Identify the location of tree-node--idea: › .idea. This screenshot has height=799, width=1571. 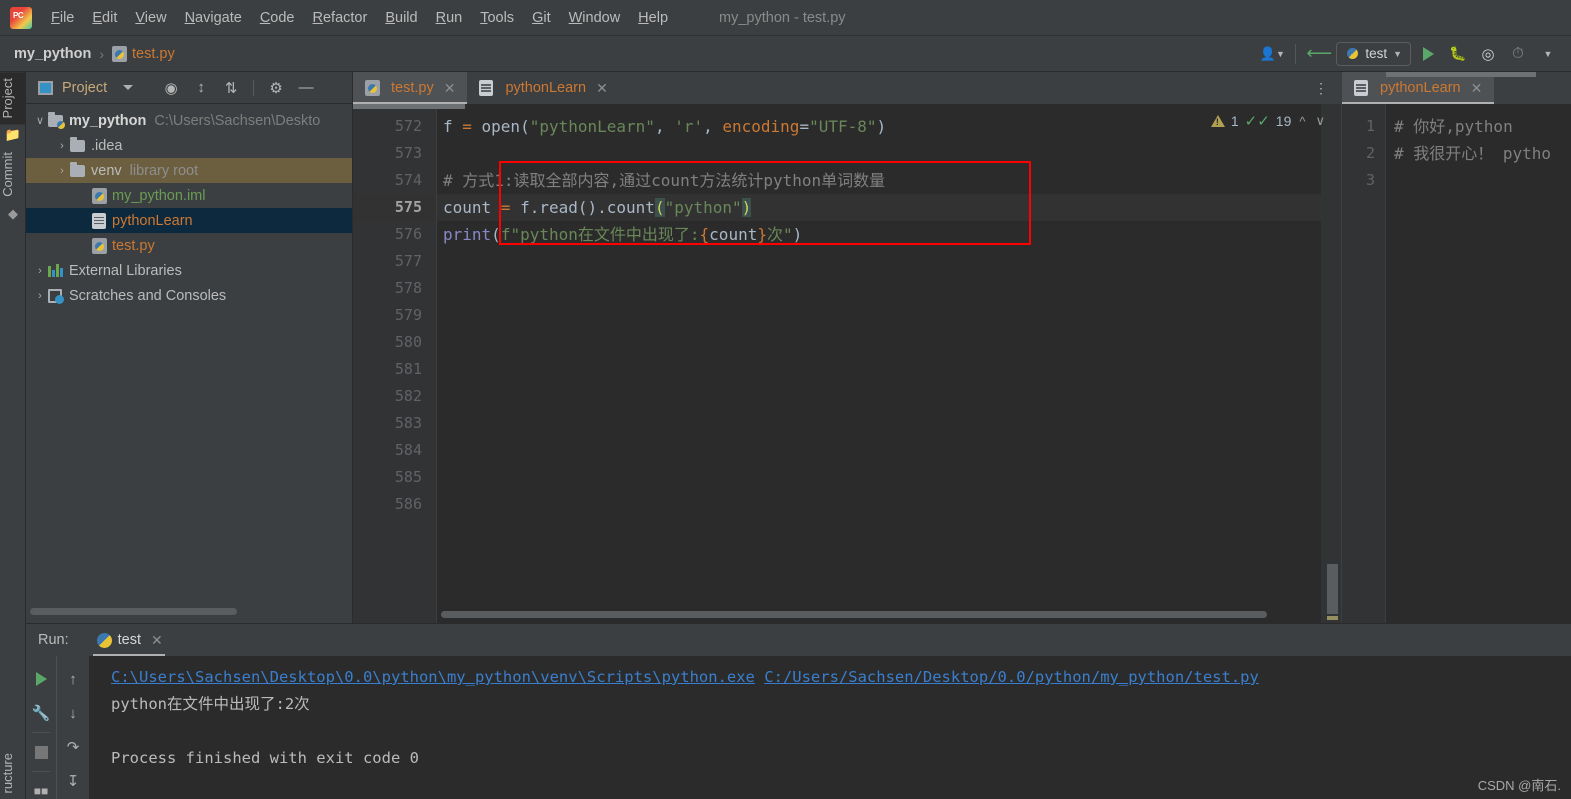
(189, 145).